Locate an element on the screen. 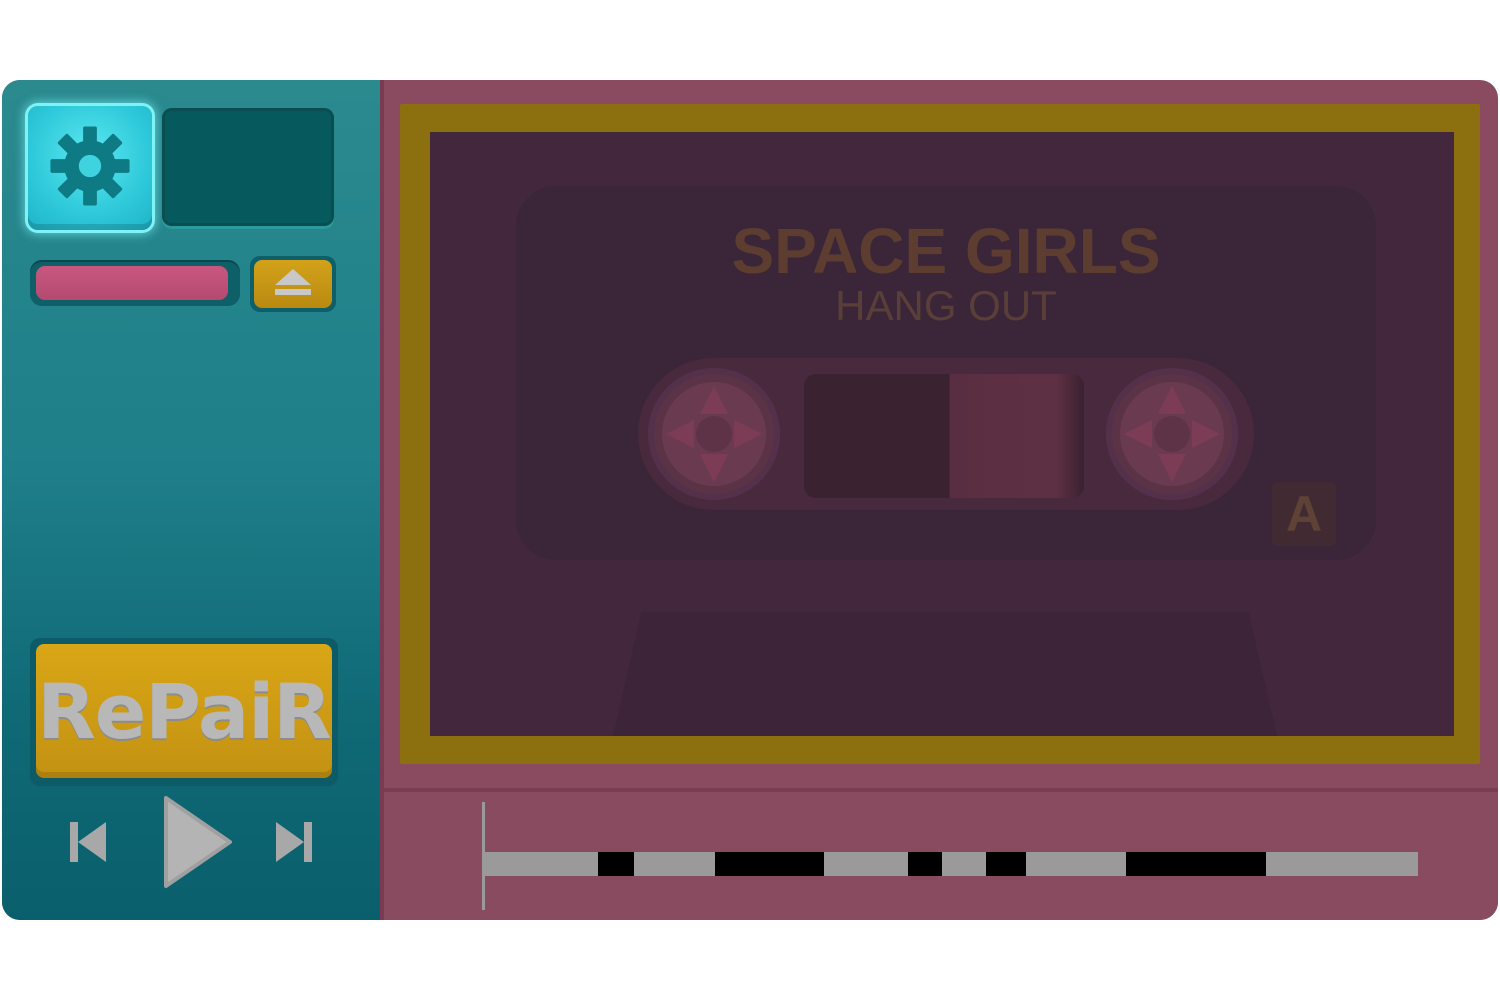 Image resolution: width=1500 pixels, height=1000 pixels. eject-button-face is located at coordinates (293, 284).